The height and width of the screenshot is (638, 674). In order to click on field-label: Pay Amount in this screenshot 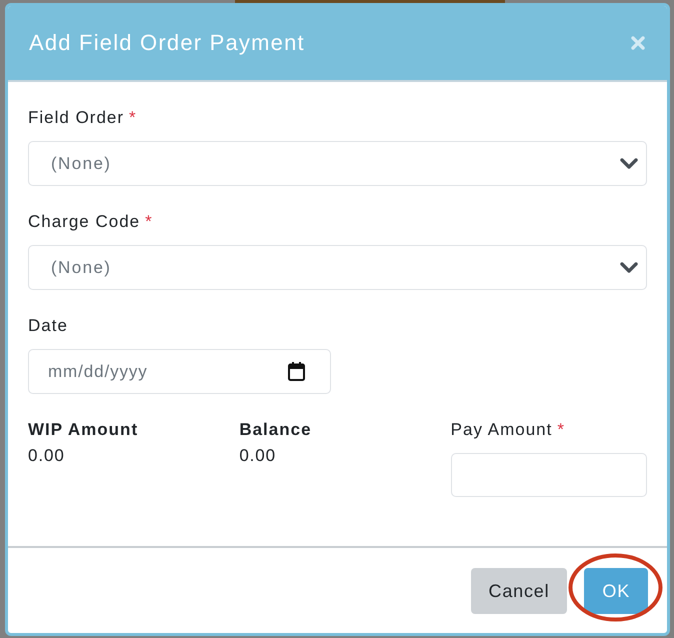, I will do `click(501, 430)`.